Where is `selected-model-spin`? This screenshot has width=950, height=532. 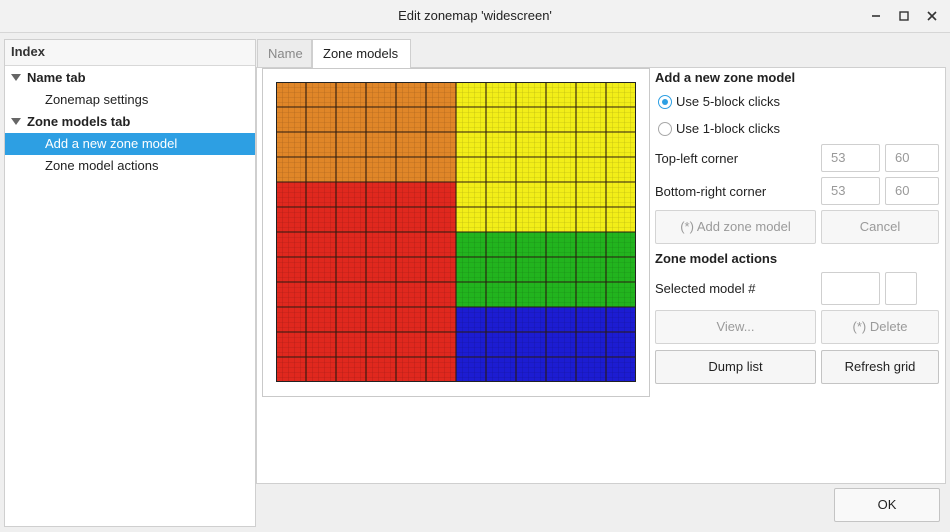 selected-model-spin is located at coordinates (901, 288).